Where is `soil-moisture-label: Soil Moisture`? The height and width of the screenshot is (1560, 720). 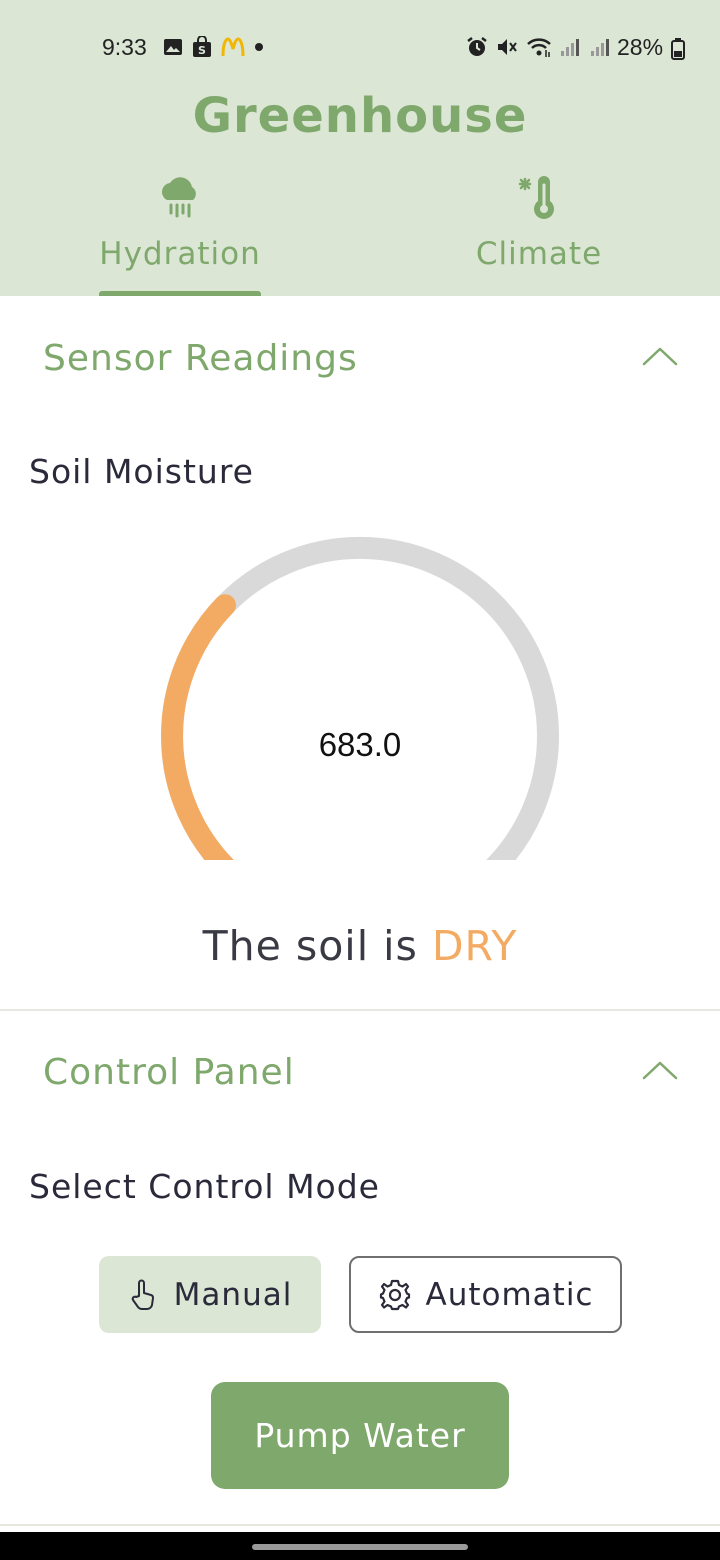
soil-moisture-label: Soil Moisture is located at coordinates (141, 471).